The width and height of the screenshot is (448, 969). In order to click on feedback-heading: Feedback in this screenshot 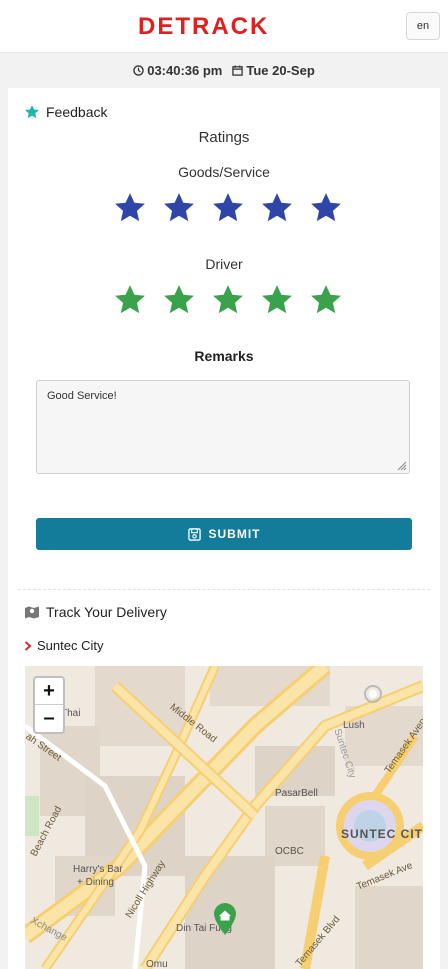, I will do `click(65, 112)`.